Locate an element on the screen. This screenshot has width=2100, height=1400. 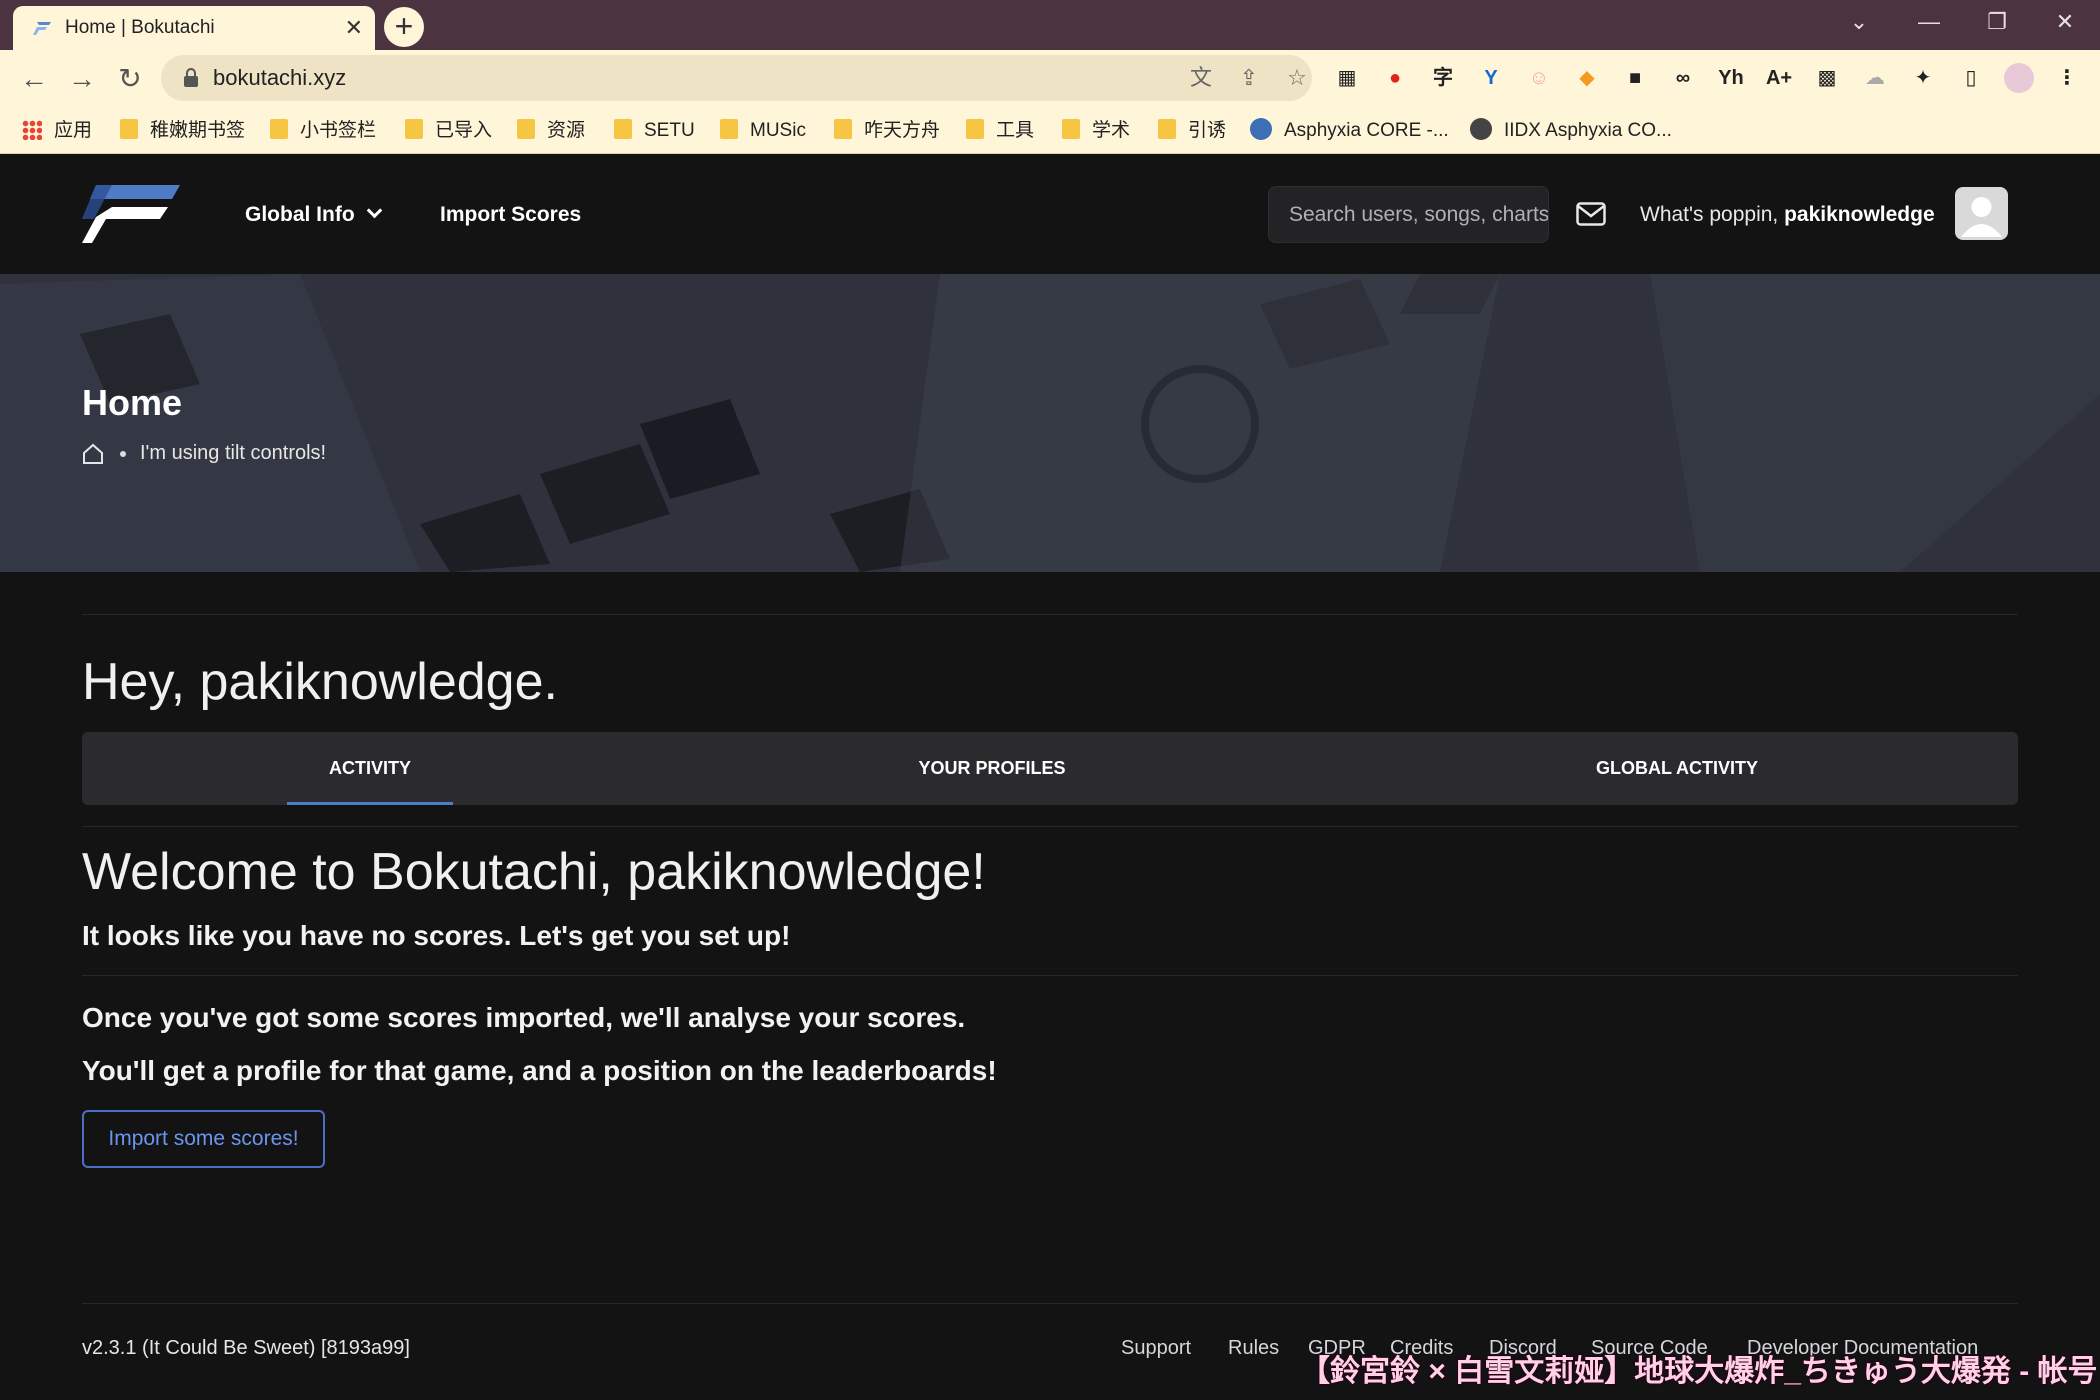
close-window-button: ✕ is located at coordinates (2065, 22).